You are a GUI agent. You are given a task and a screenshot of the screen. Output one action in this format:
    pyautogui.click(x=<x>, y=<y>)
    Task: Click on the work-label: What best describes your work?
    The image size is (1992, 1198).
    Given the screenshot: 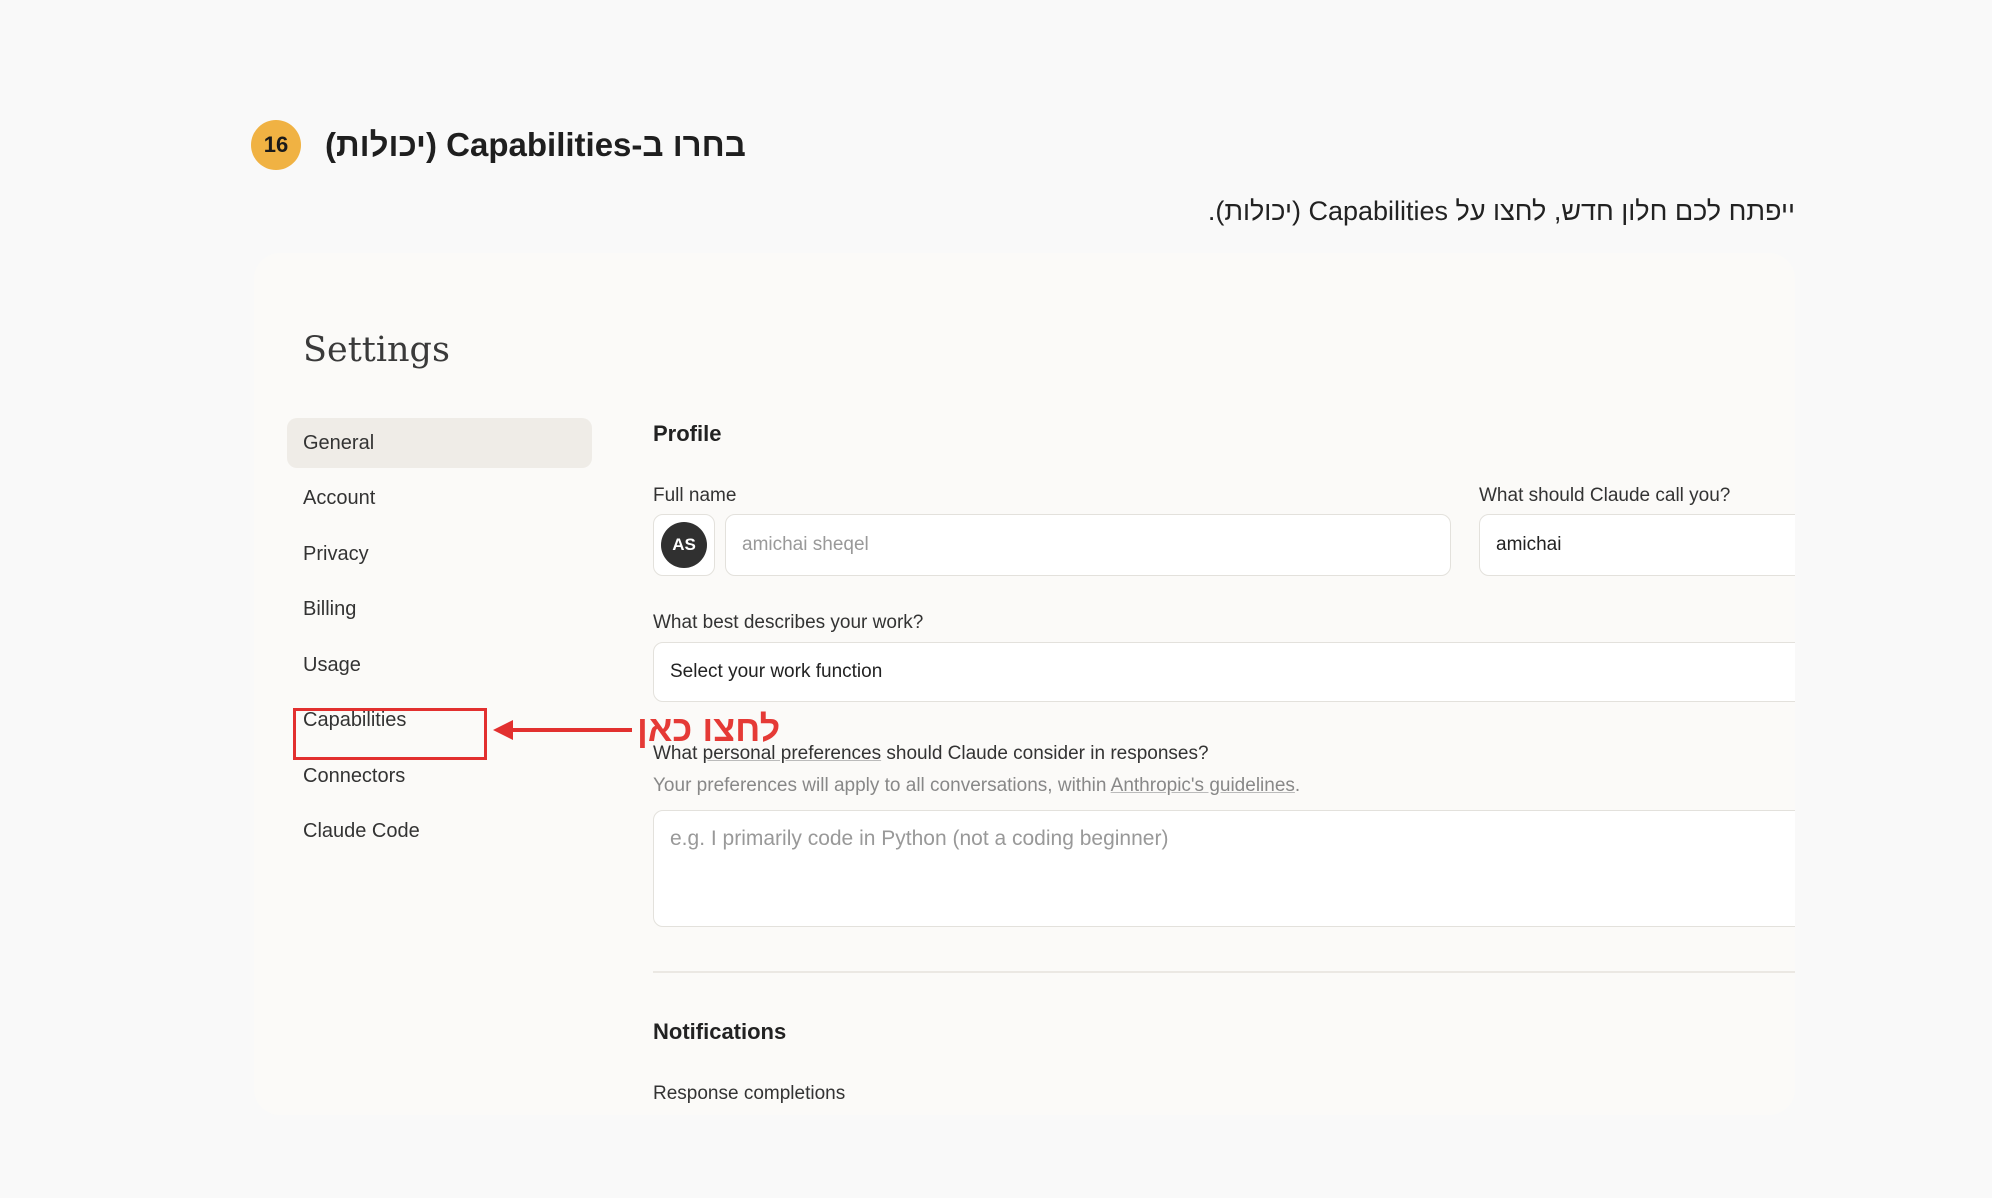 What is the action you would take?
    pyautogui.click(x=788, y=622)
    